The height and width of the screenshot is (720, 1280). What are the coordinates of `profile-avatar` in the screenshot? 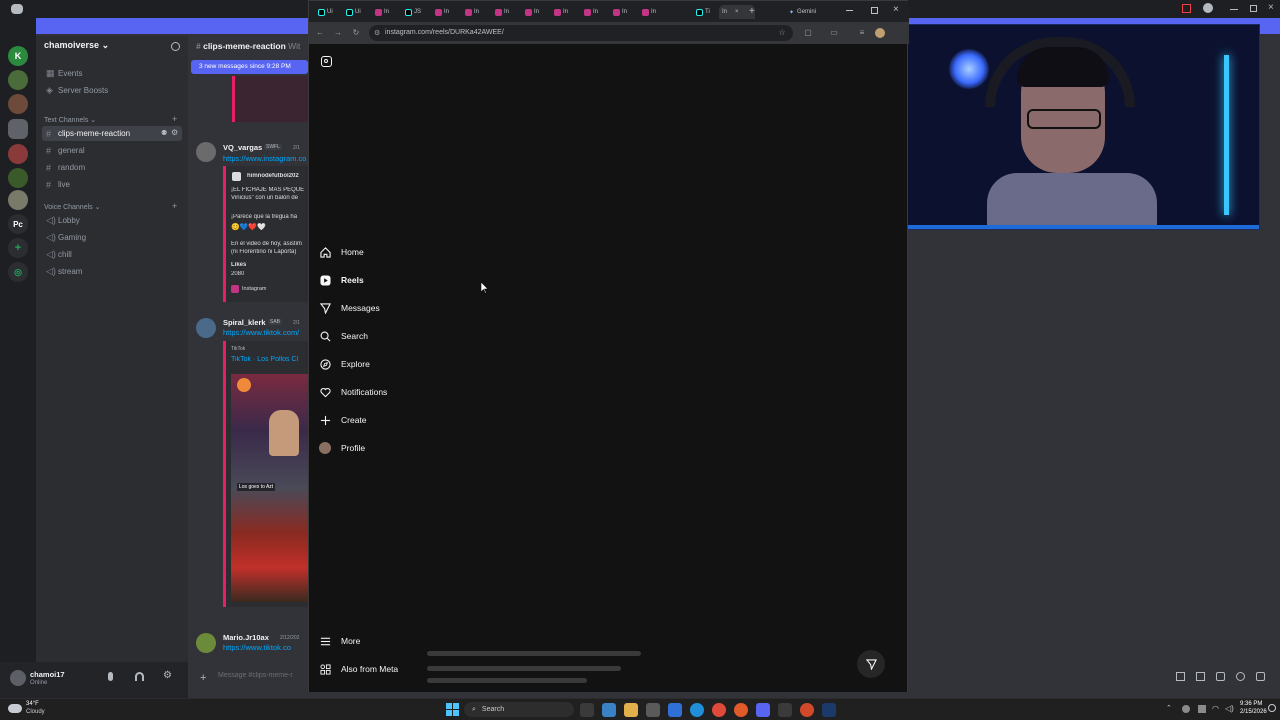 It's located at (880, 33).